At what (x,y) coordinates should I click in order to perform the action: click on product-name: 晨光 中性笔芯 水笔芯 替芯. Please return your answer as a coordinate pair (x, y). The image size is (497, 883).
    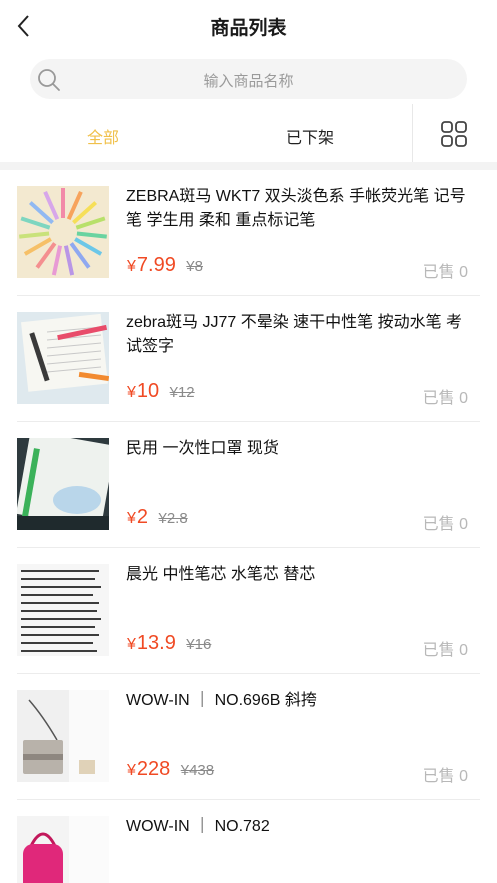
    Looking at the image, I should click on (221, 574).